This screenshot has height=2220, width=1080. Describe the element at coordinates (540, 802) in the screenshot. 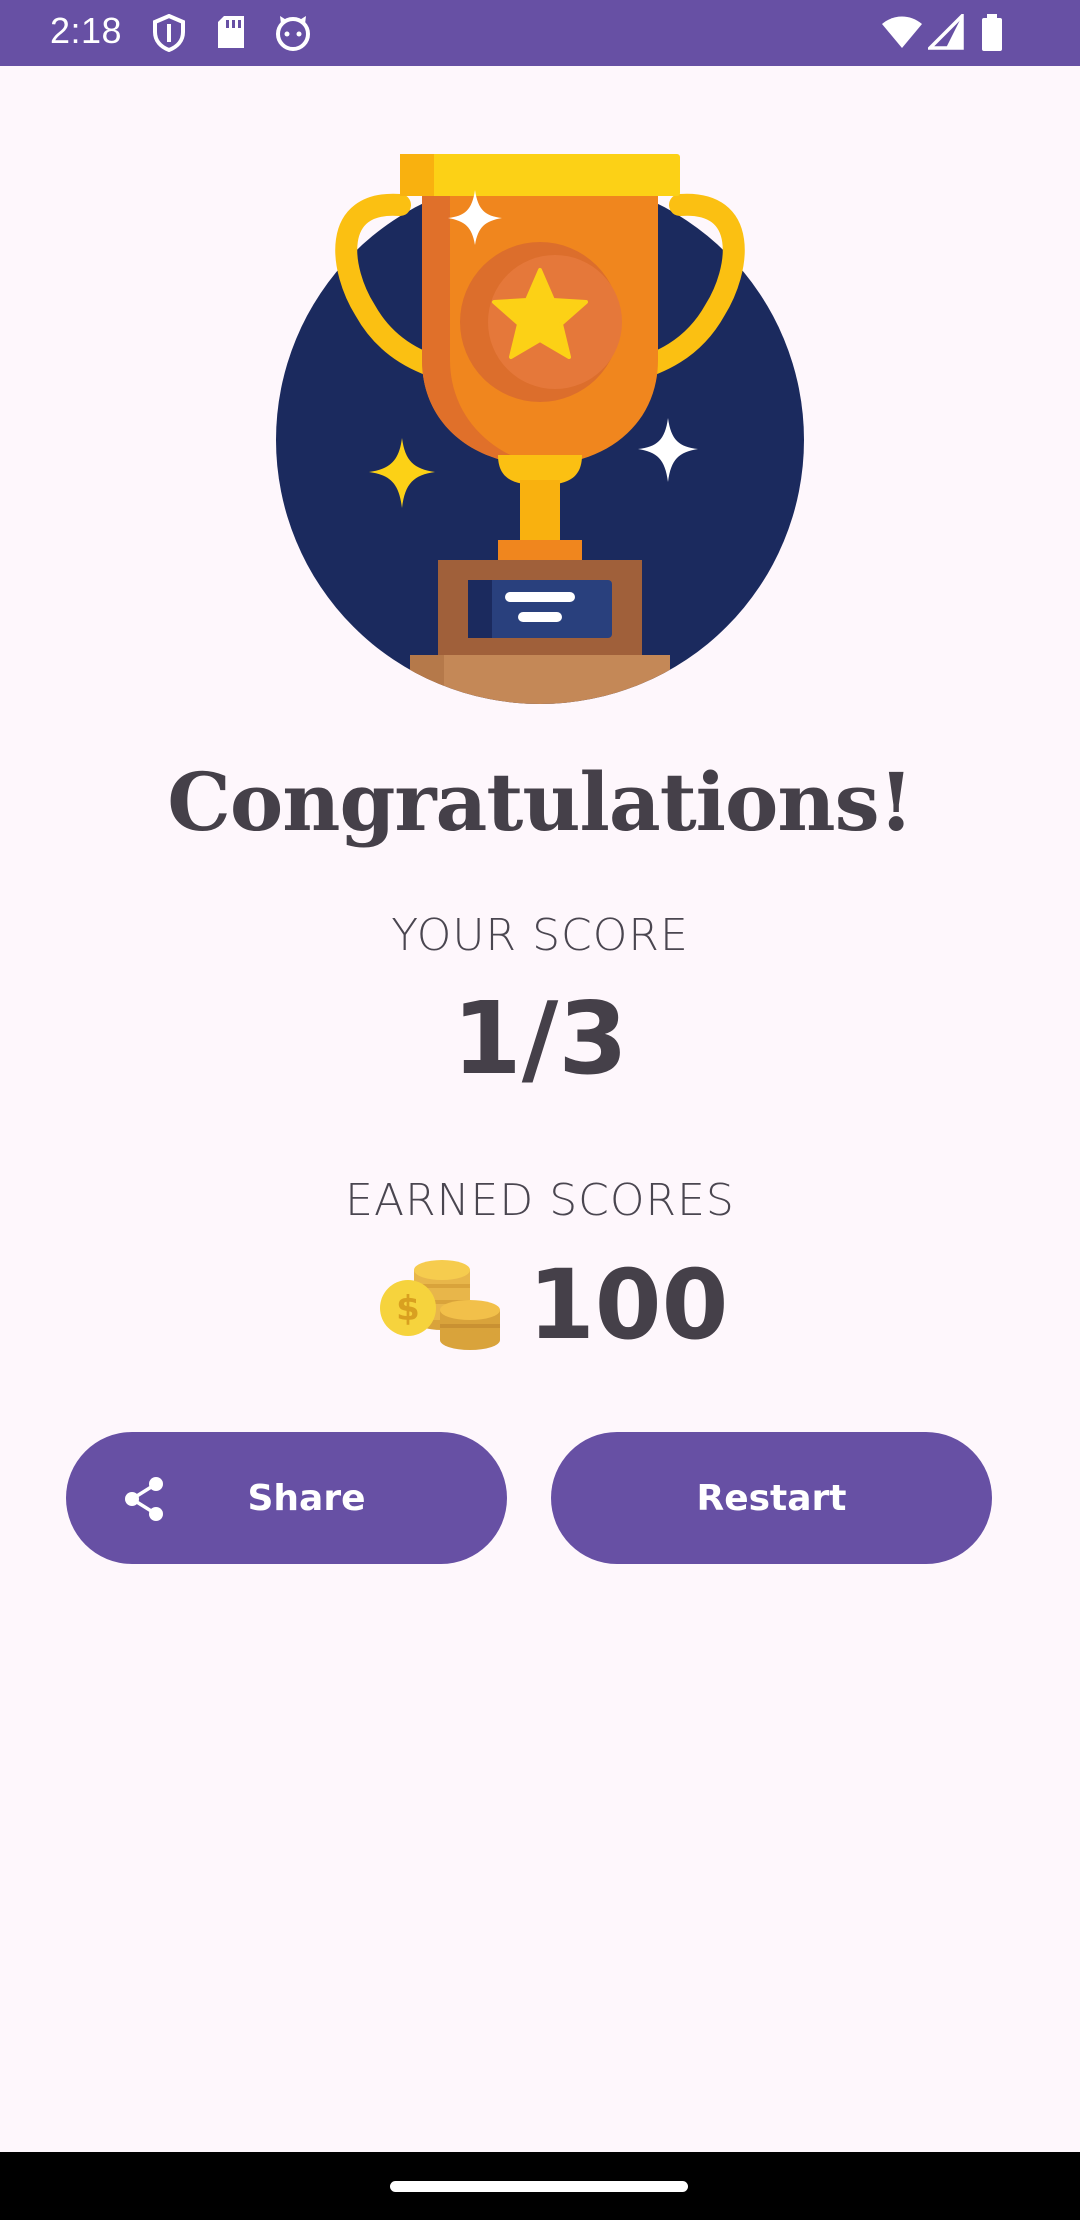

I see `congratulations-title: Congratulations!` at that location.